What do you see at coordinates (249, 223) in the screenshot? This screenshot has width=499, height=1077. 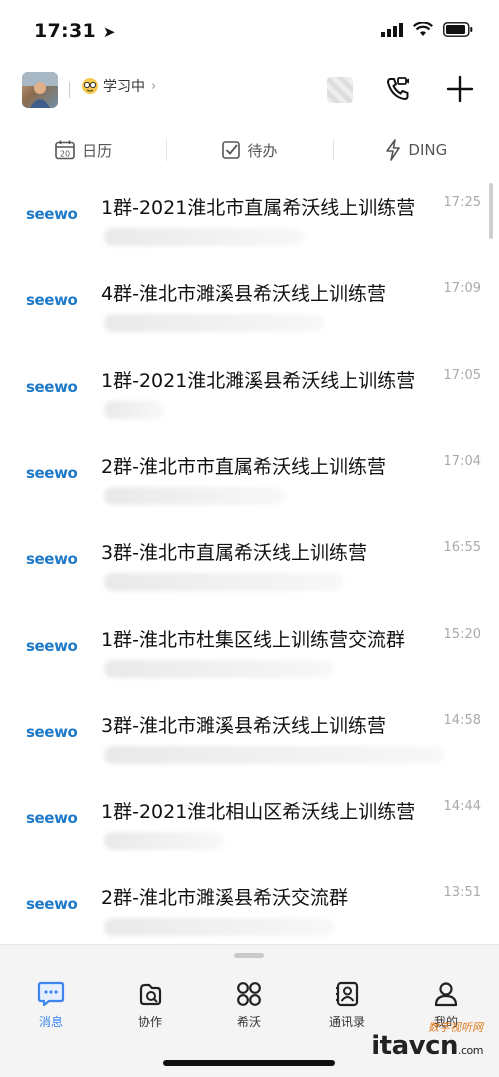 I see `chat-row: seewo 1群-2021淮北市直属希沃线上训练营 17:25` at bounding box center [249, 223].